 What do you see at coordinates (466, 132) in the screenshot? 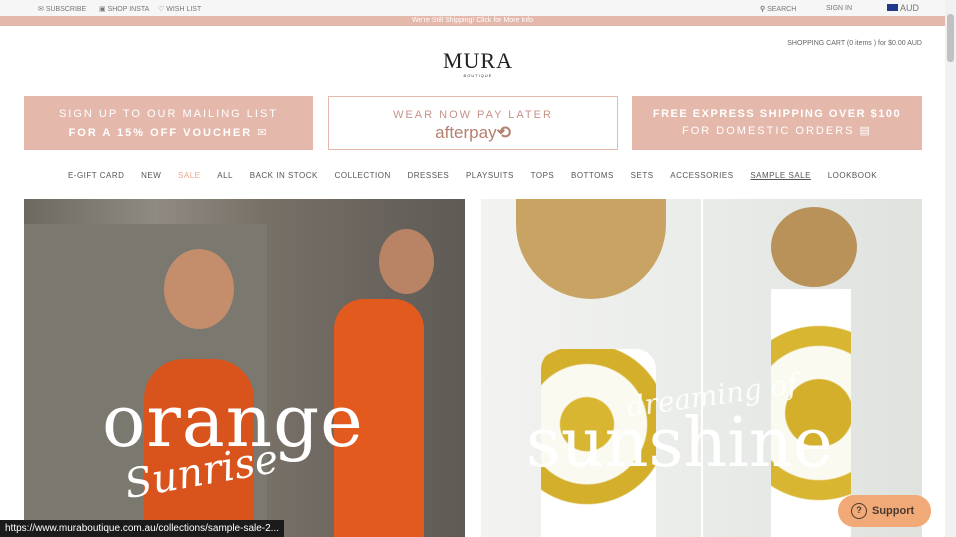
I see `afterpay-text: afterpay` at bounding box center [466, 132].